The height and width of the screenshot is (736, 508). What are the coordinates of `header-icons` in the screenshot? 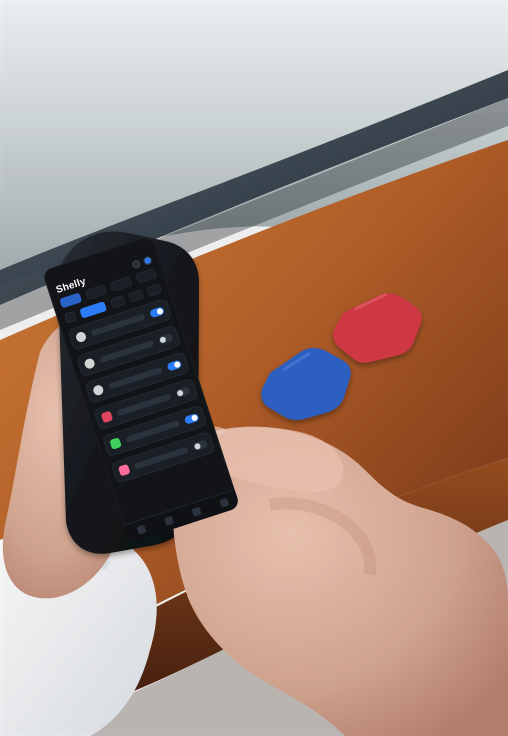 It's located at (142, 262).